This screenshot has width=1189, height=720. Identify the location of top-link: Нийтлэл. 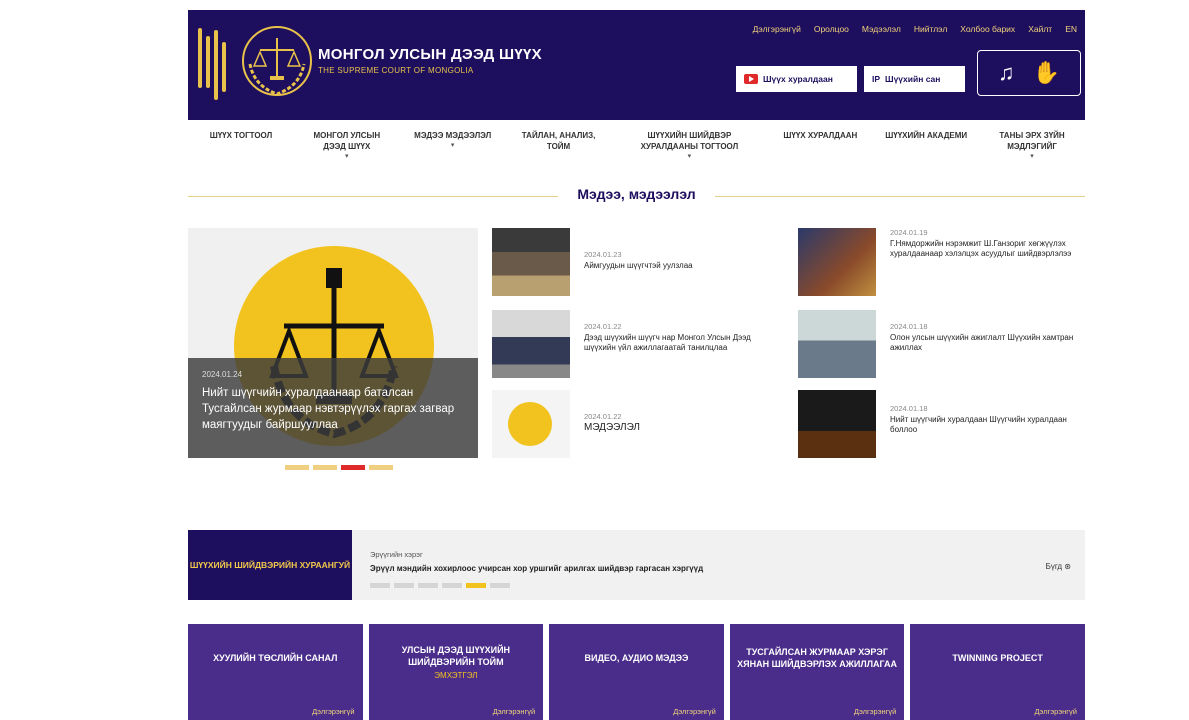
(930, 29).